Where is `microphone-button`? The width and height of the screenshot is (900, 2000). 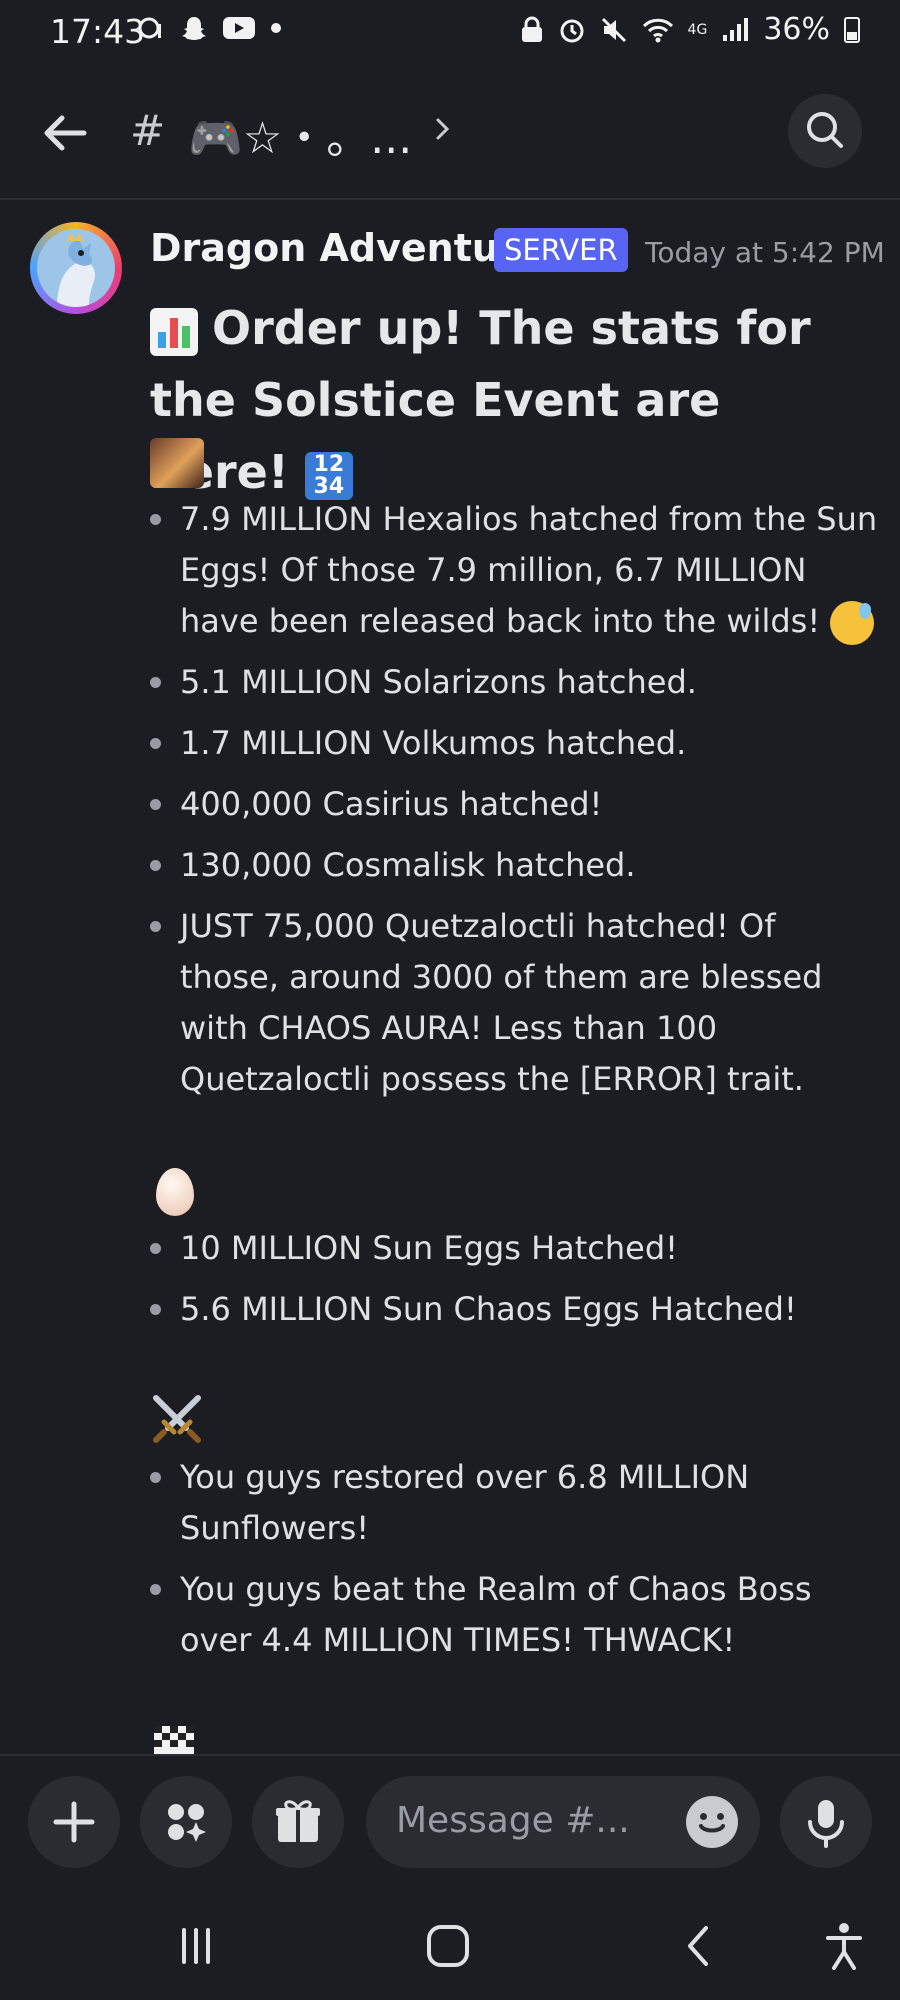
microphone-button is located at coordinates (826, 1822).